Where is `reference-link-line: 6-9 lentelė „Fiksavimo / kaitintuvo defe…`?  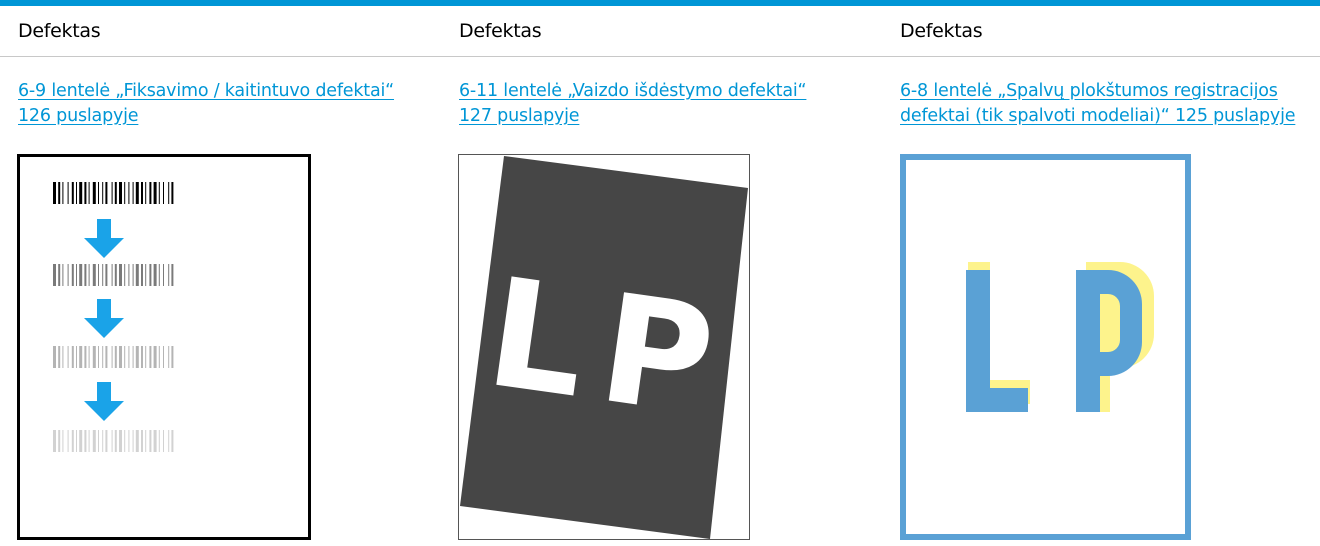 reference-link-line: 6-9 lentelė „Fiksavimo / kaitintuvo defe… is located at coordinates (206, 91).